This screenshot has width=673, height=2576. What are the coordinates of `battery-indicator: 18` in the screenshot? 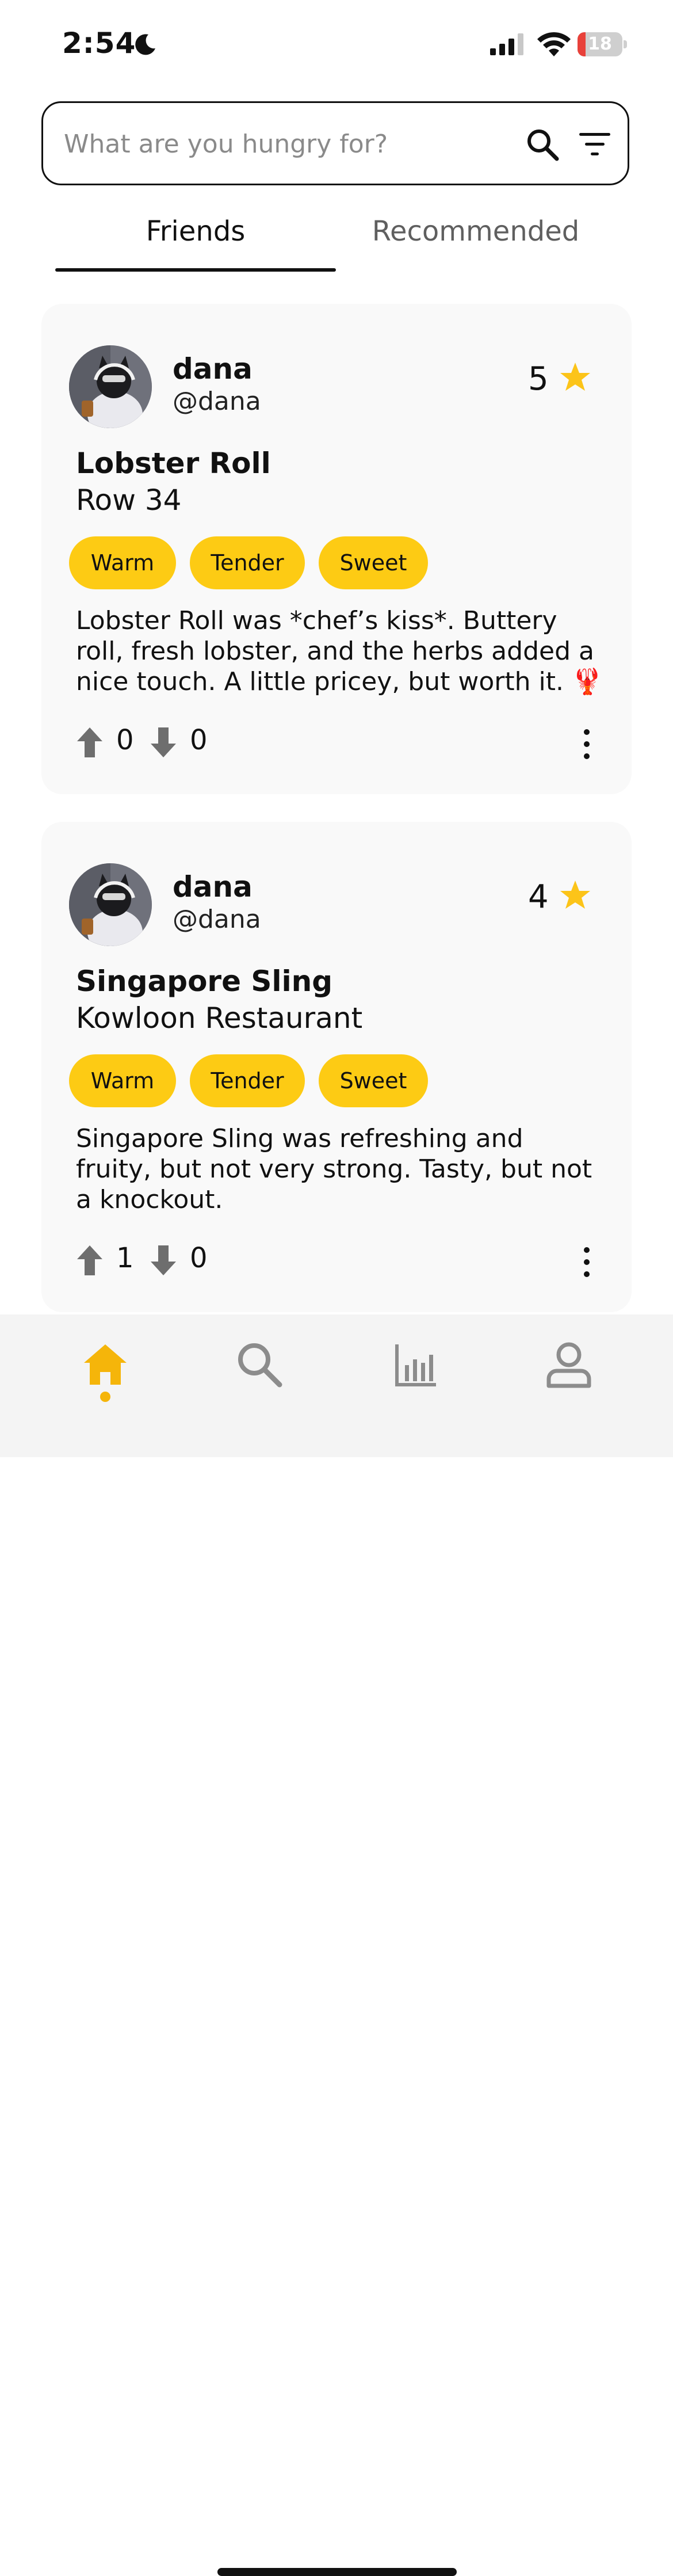 It's located at (602, 44).